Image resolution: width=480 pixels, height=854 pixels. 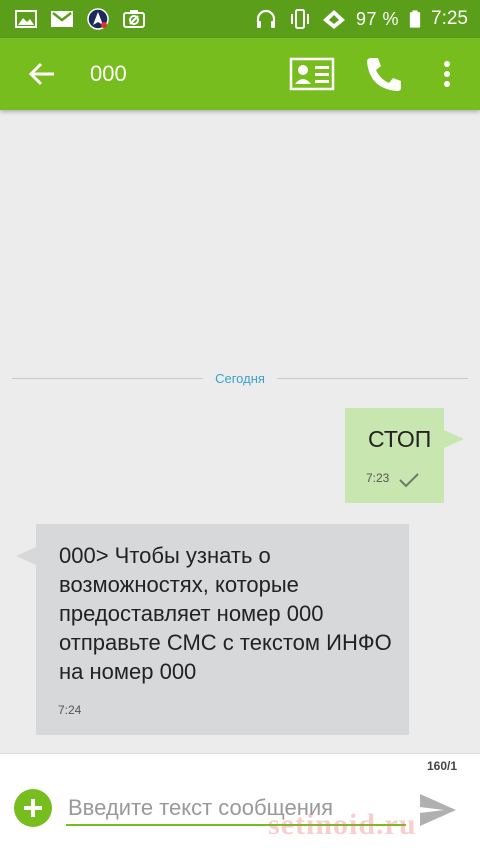 I want to click on add-circle-icon, so click(x=33, y=808).